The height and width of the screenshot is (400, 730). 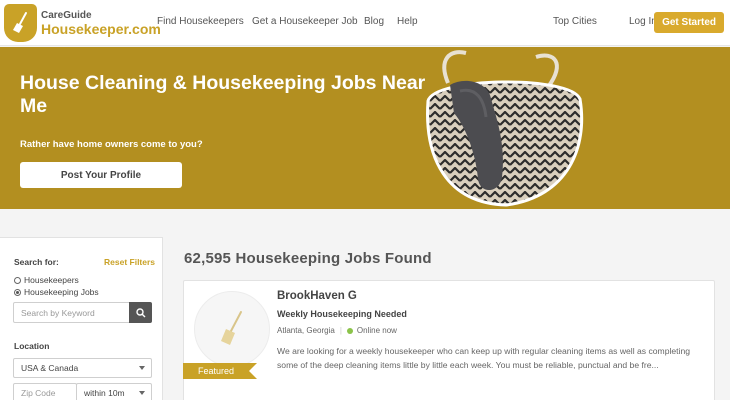 What do you see at coordinates (317, 296) in the screenshot?
I see `poster-name: BrookHaven G` at bounding box center [317, 296].